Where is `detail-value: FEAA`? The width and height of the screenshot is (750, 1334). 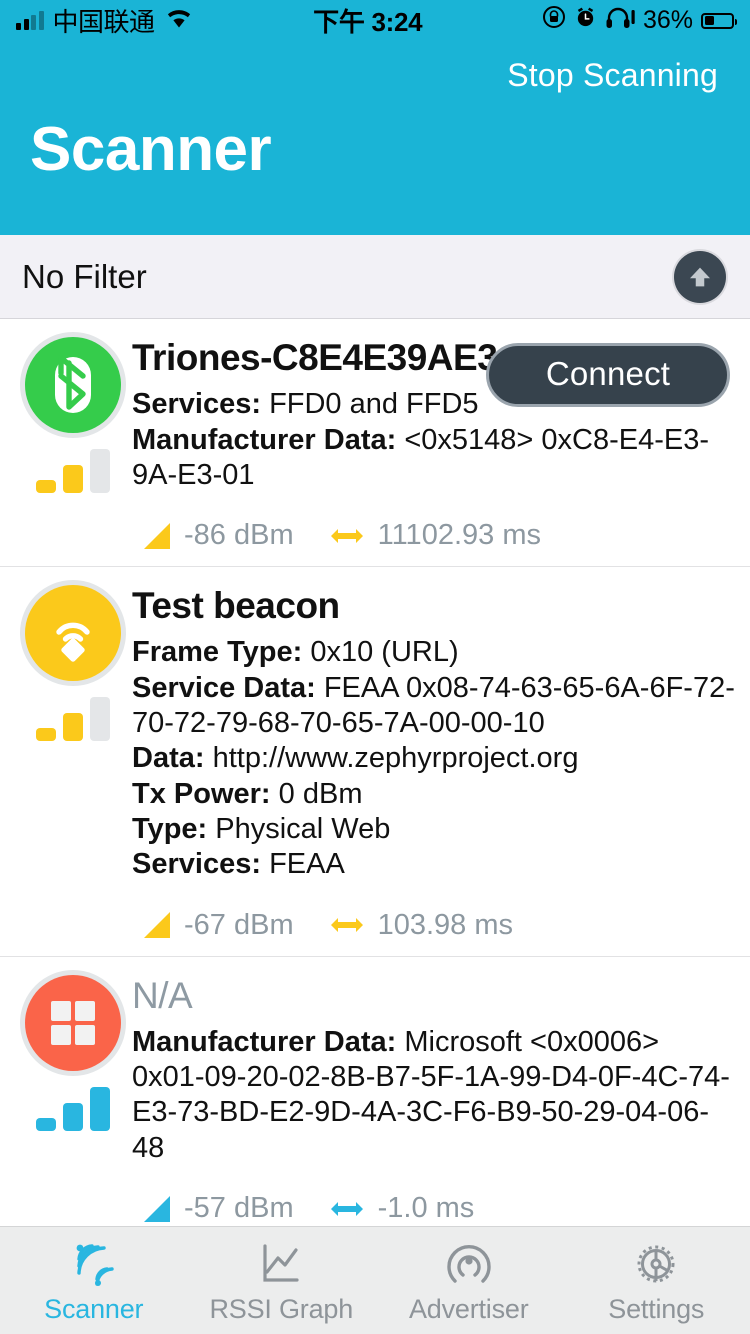 detail-value: FEAA is located at coordinates (307, 864).